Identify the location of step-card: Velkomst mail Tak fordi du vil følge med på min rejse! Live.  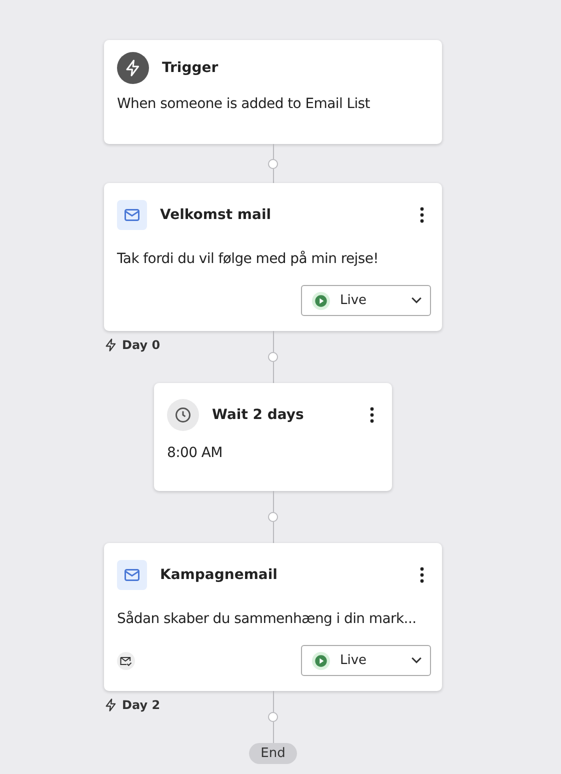
(273, 257).